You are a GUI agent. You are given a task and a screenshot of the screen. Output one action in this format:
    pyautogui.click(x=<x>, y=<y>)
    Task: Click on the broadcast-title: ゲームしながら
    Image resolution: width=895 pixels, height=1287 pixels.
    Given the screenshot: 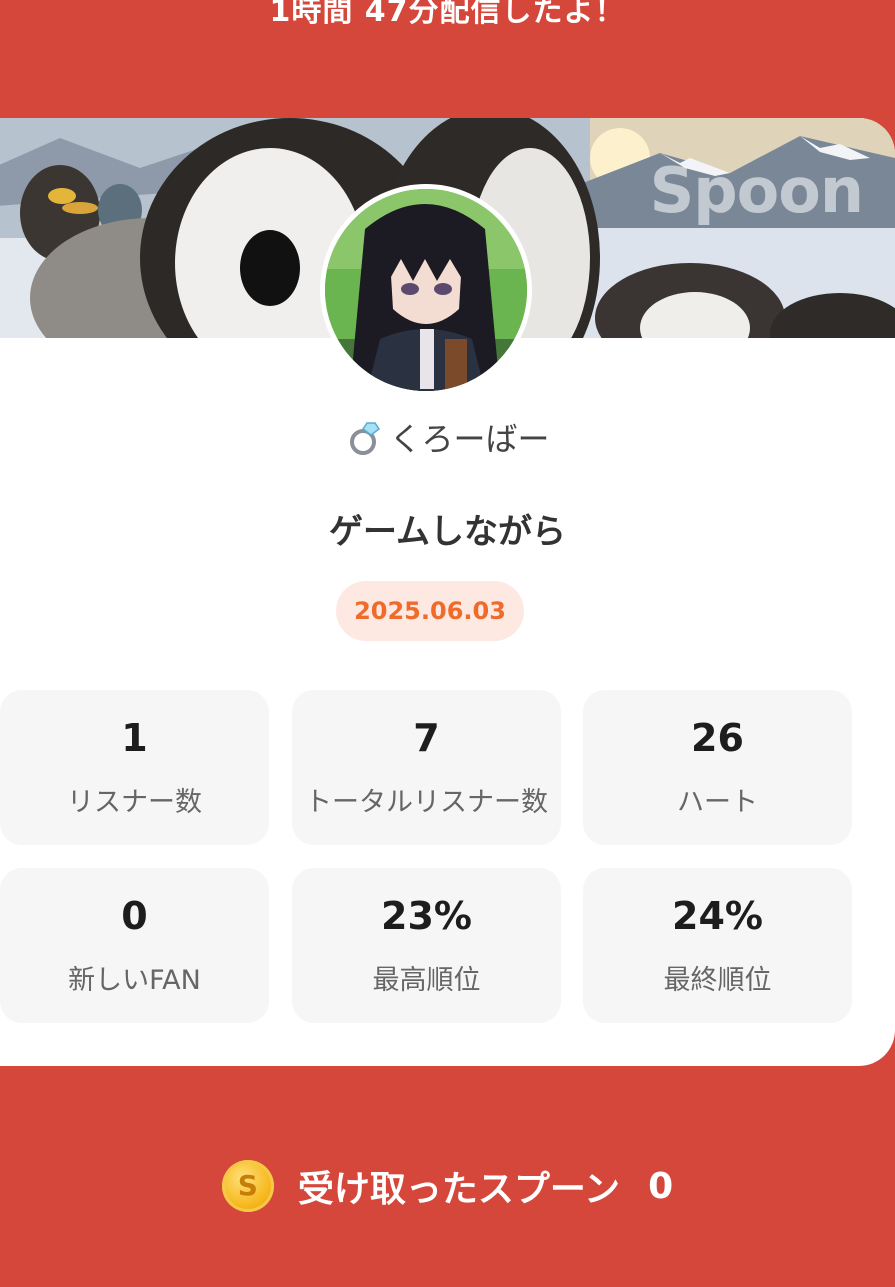 What is the action you would take?
    pyautogui.click(x=447, y=532)
    